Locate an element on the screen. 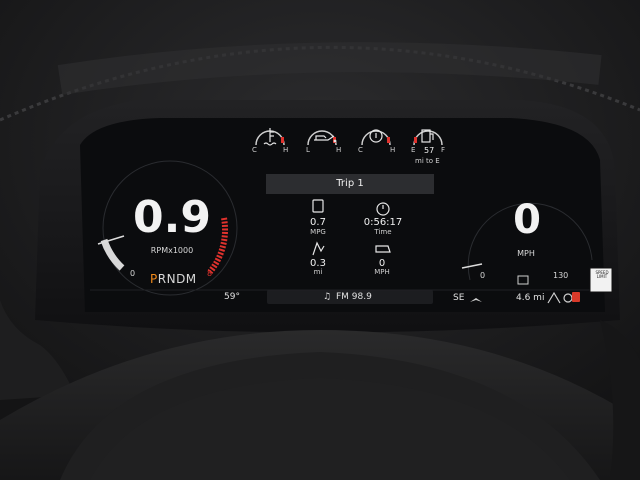 The image size is (640, 480). tach-unit: RPMx1000 is located at coordinates (172, 250).